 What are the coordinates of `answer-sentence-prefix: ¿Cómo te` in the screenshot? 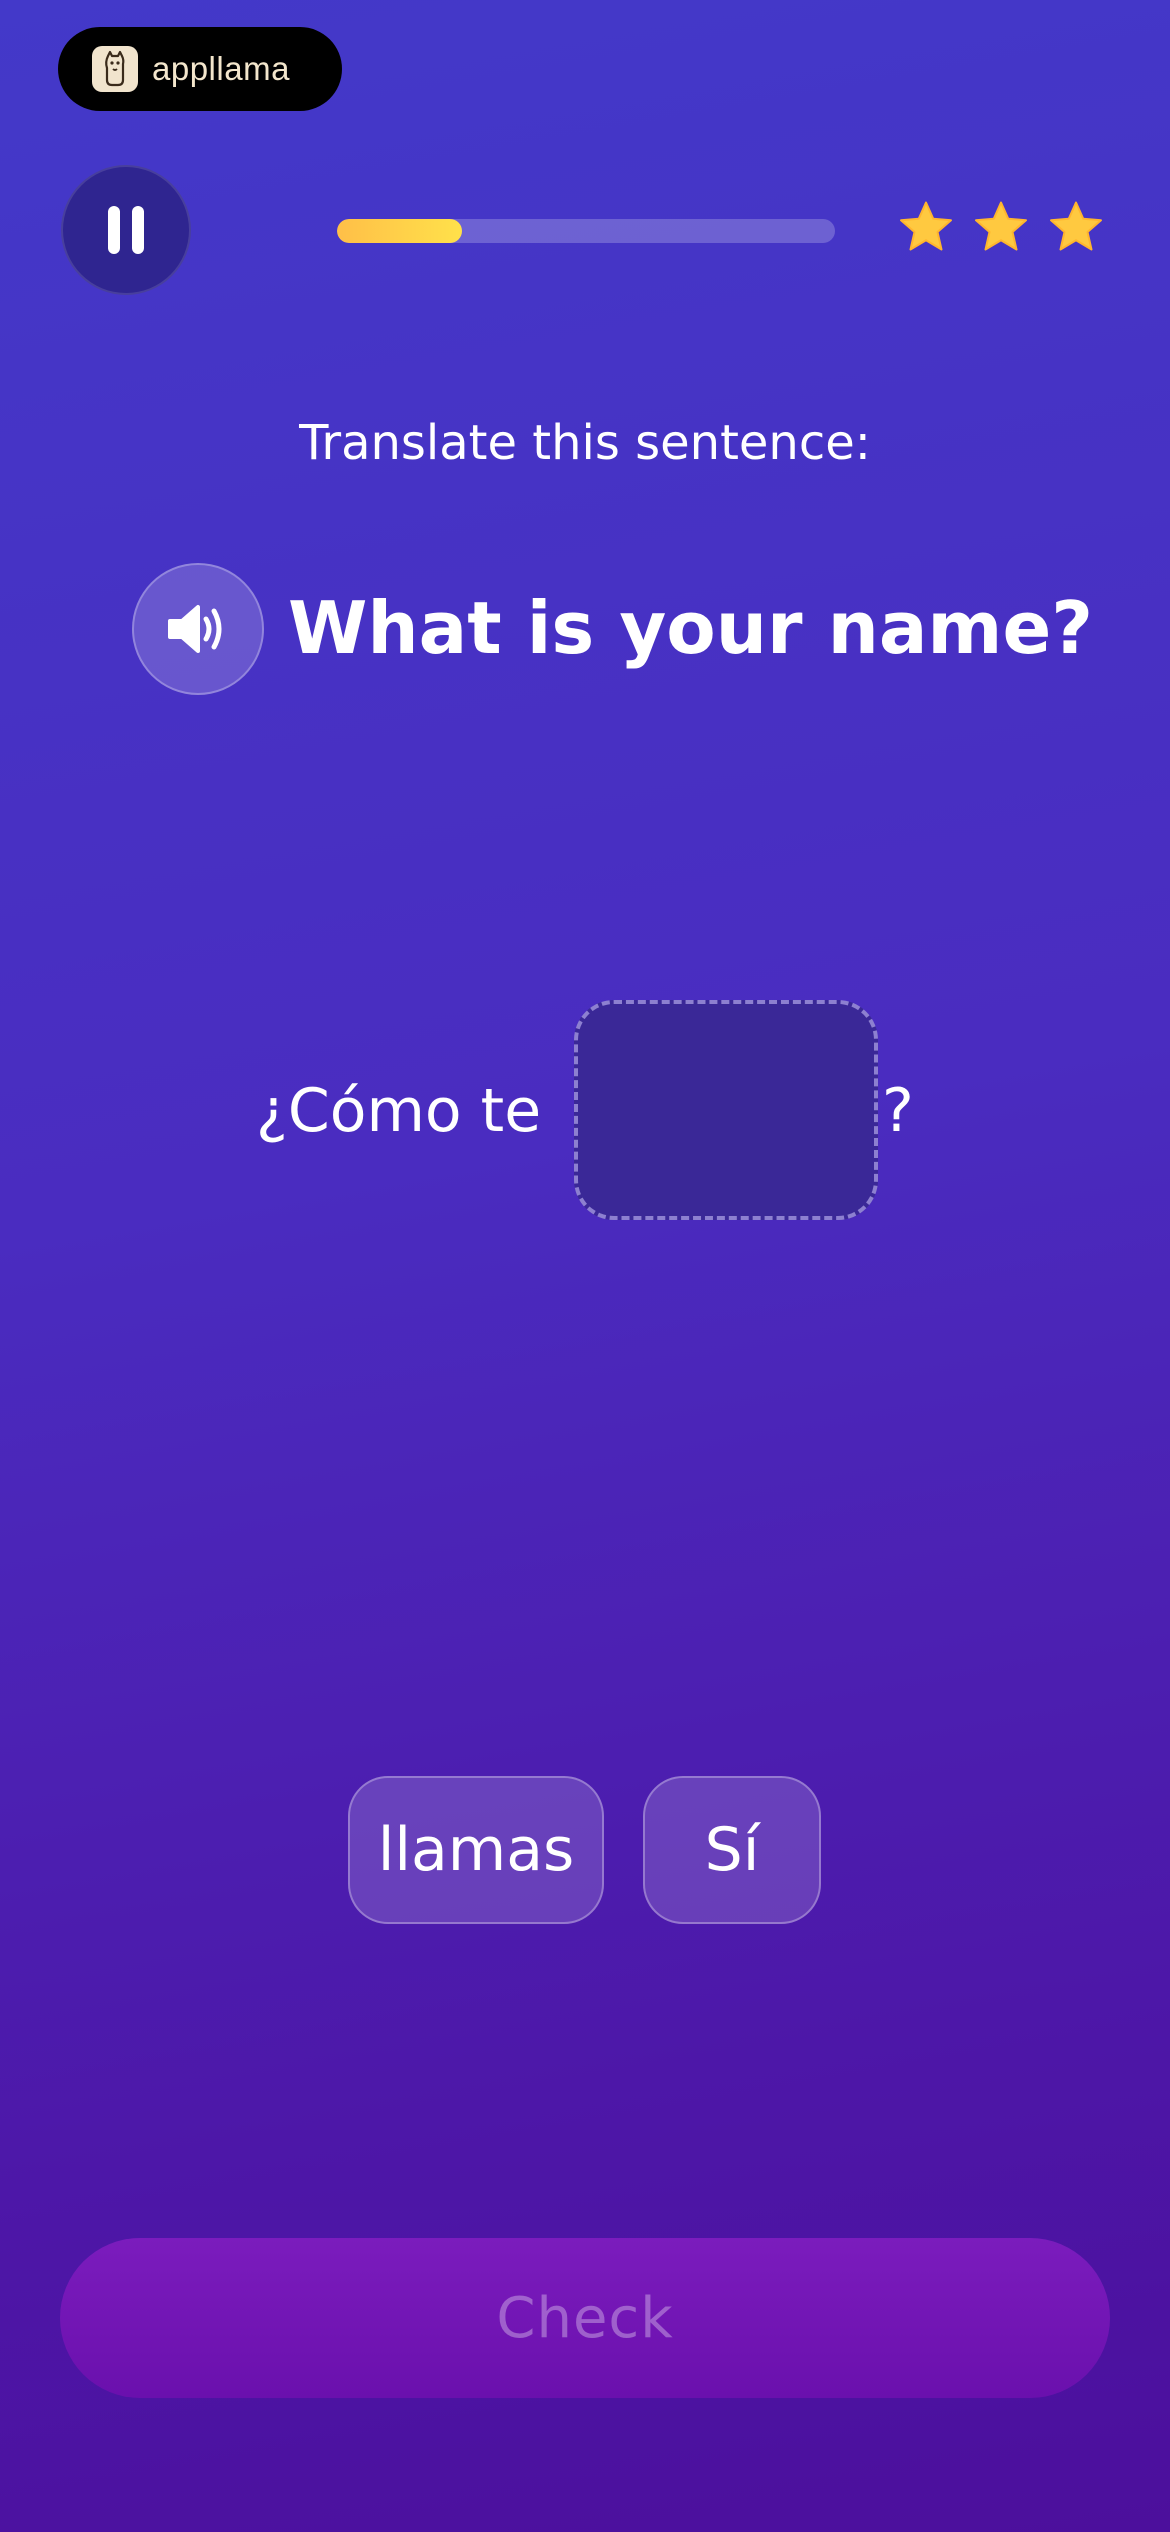 It's located at (399, 1111).